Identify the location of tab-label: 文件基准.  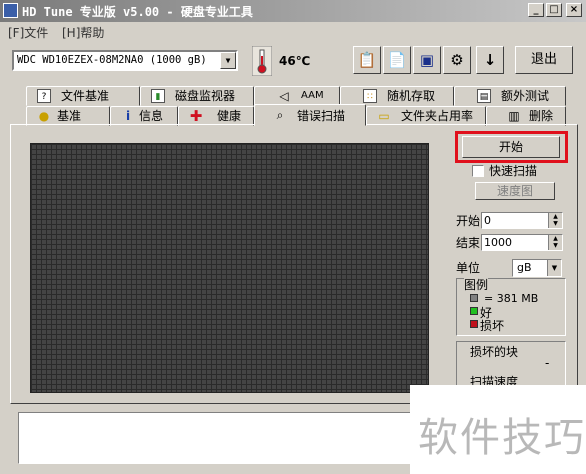
(85, 96).